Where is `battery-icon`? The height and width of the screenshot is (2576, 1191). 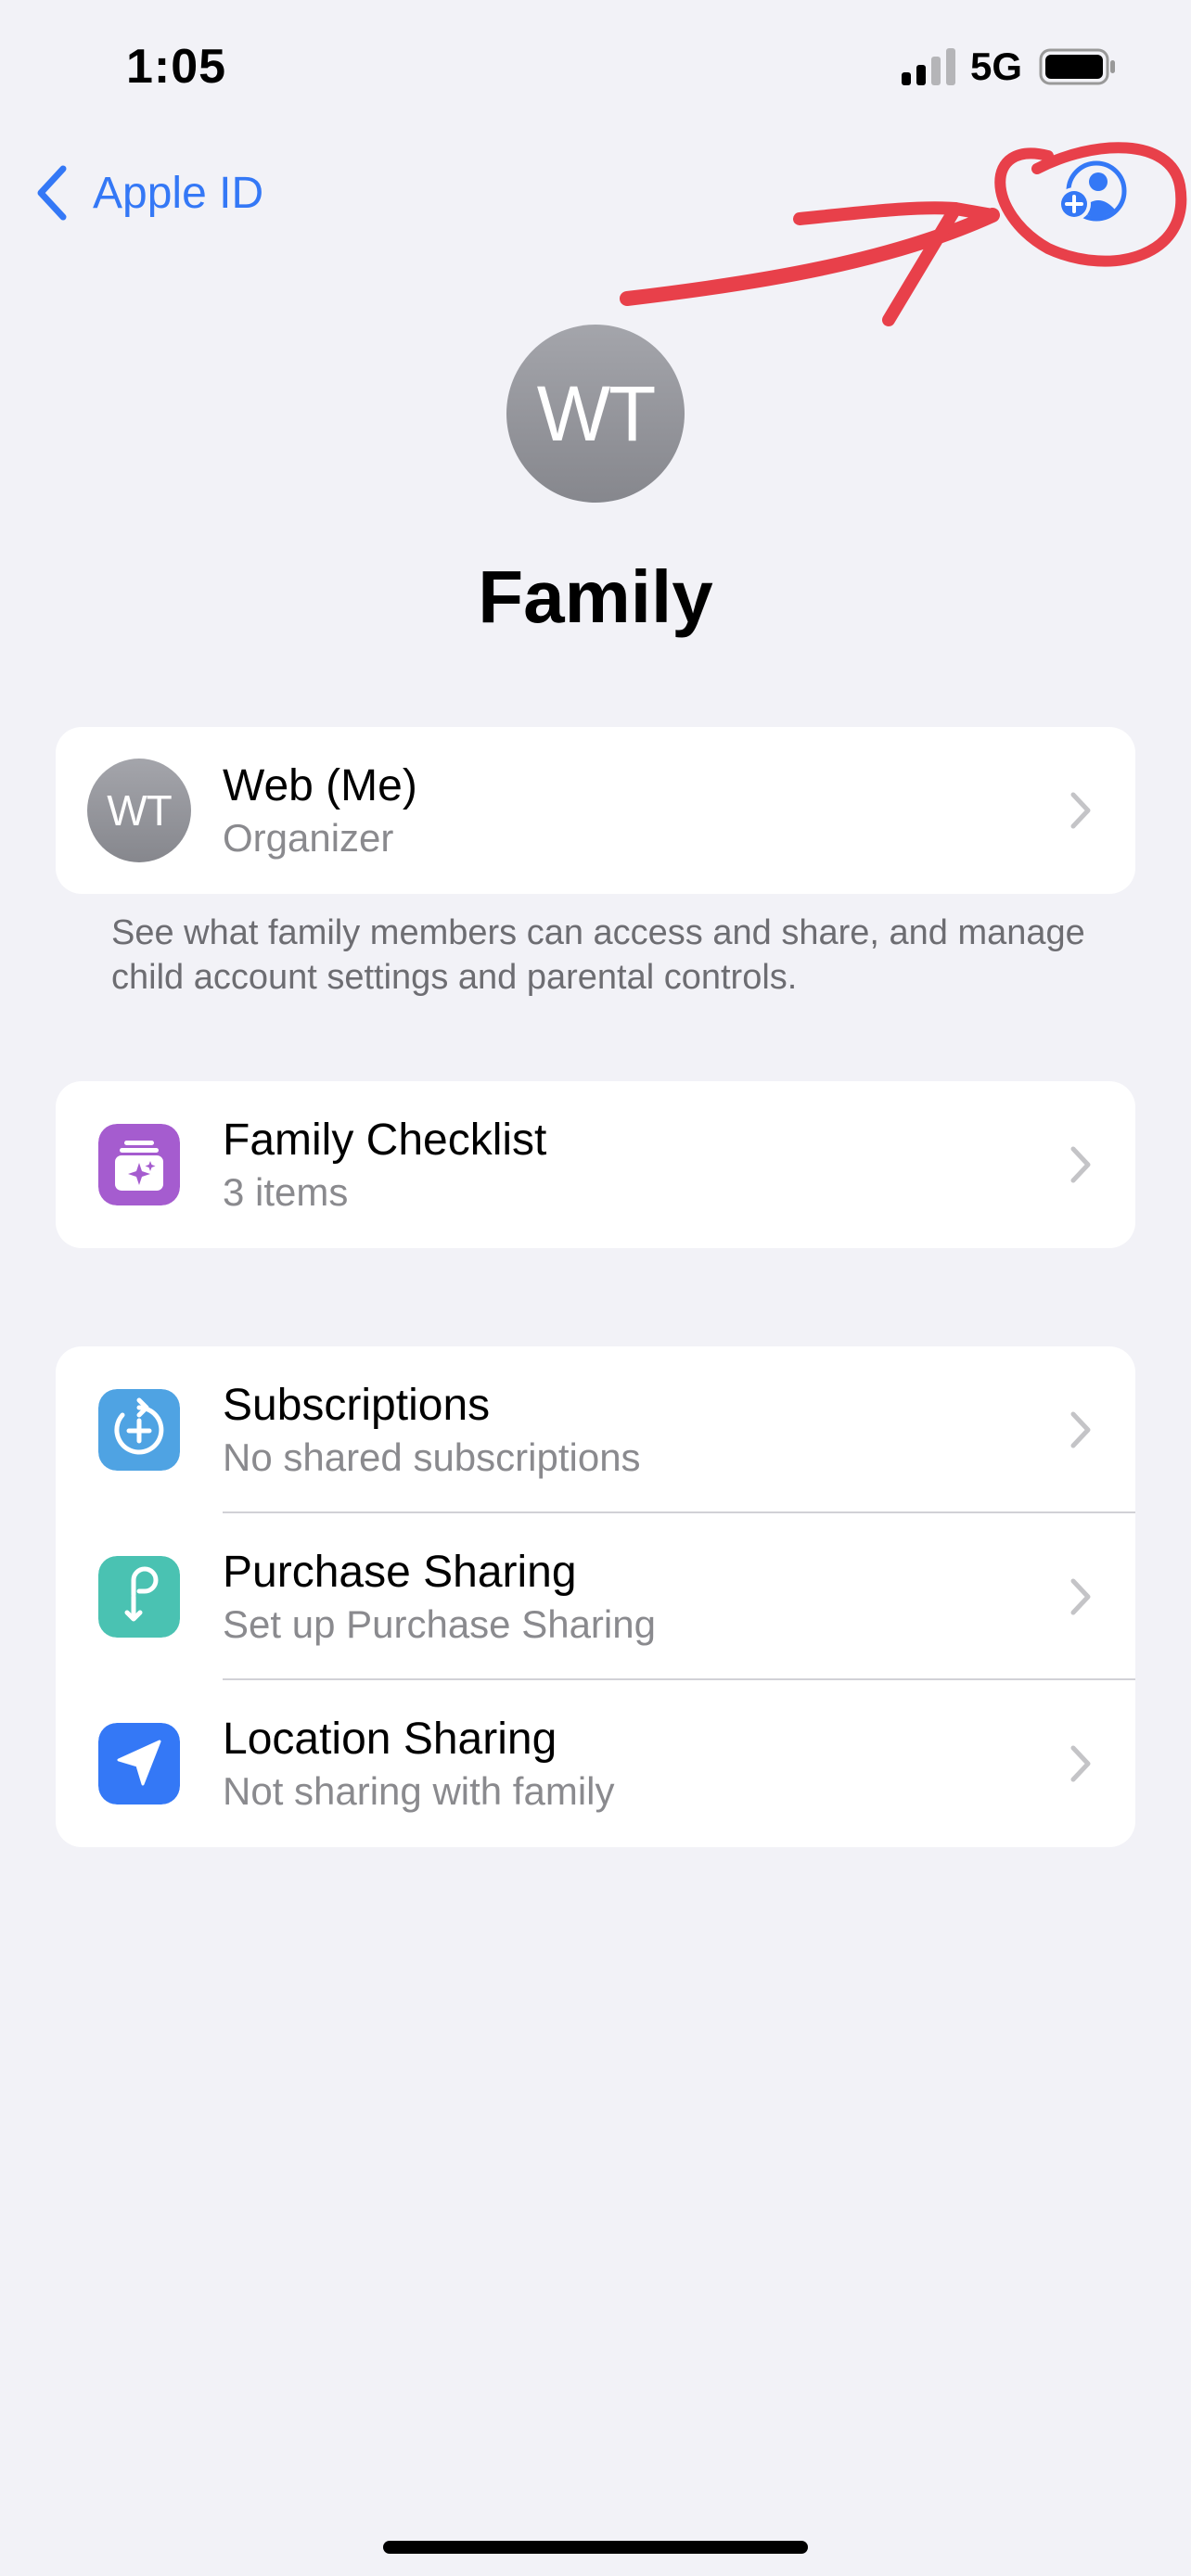 battery-icon is located at coordinates (1077, 66).